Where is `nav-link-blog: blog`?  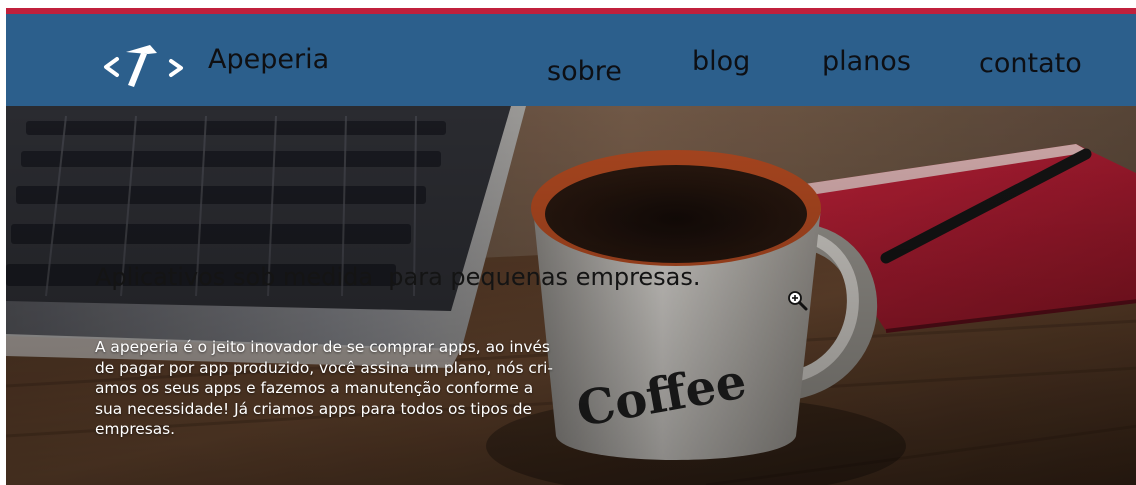
nav-link-blog: blog is located at coordinates (721, 61).